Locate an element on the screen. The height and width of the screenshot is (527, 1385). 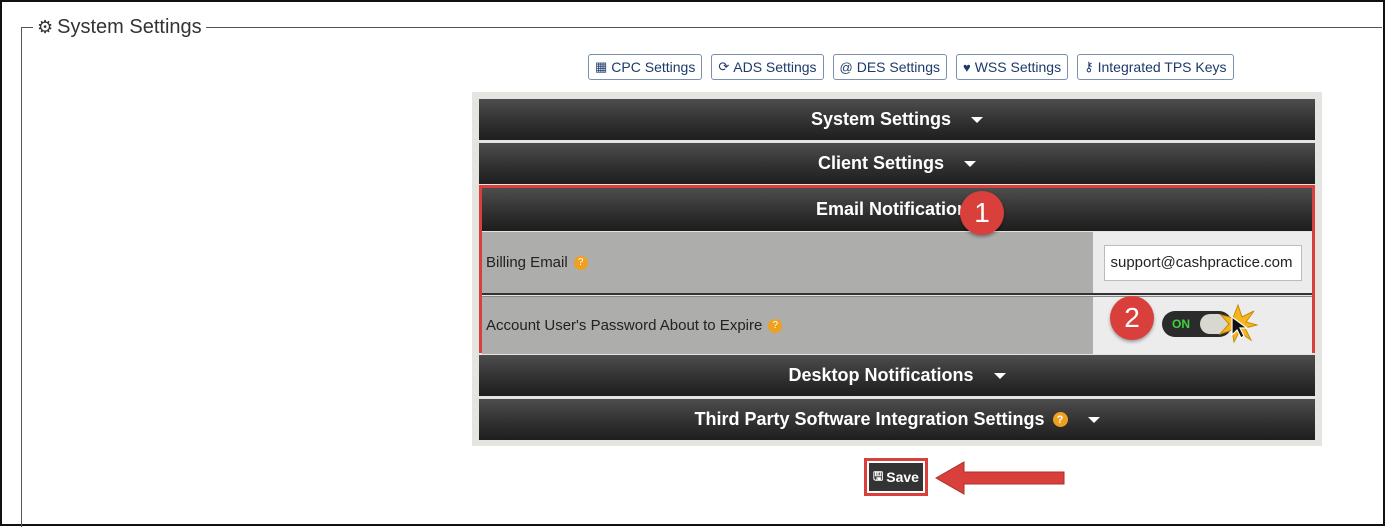
accordion-system-settings: System Settings is located at coordinates (897, 119).